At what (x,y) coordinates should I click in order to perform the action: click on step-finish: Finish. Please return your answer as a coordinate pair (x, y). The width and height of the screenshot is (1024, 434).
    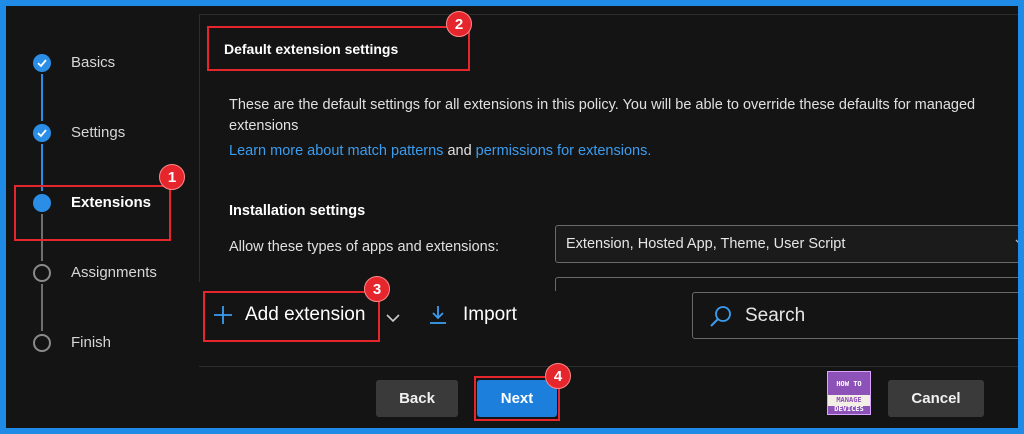
    Looking at the image, I should click on (110, 343).